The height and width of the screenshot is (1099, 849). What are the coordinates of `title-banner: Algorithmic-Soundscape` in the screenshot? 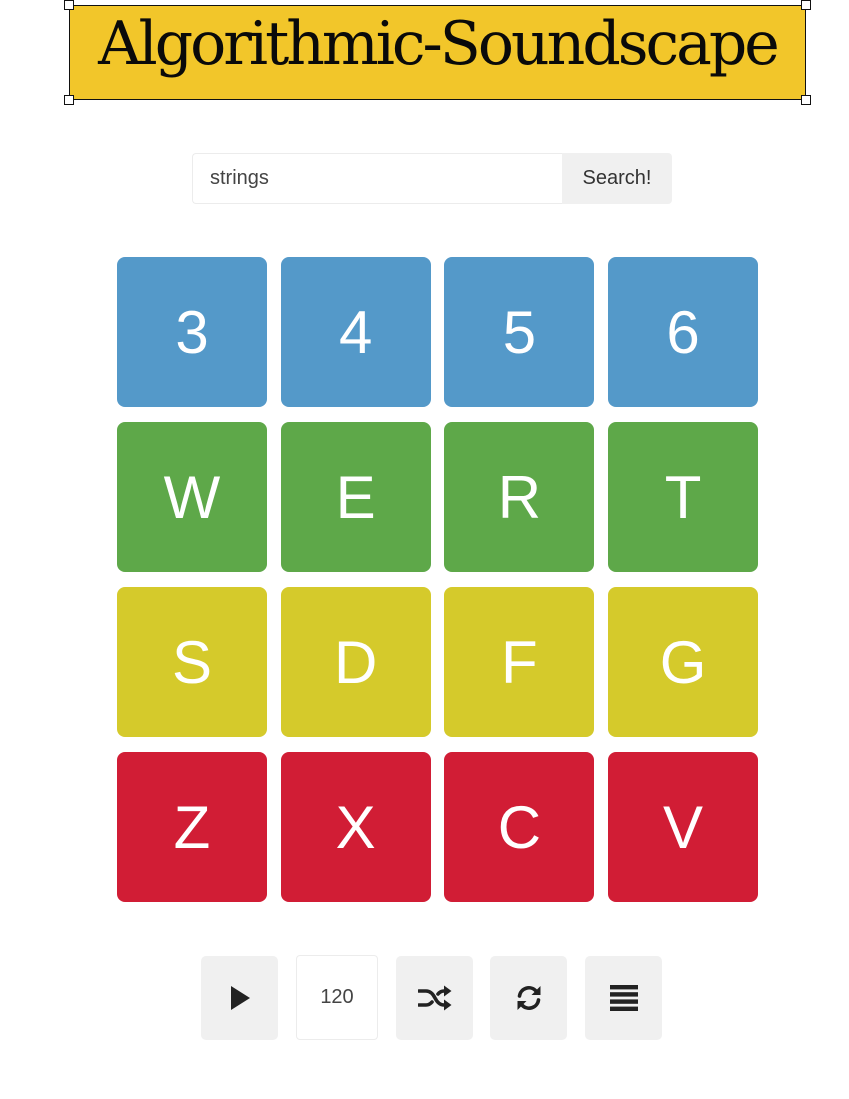 It's located at (437, 52).